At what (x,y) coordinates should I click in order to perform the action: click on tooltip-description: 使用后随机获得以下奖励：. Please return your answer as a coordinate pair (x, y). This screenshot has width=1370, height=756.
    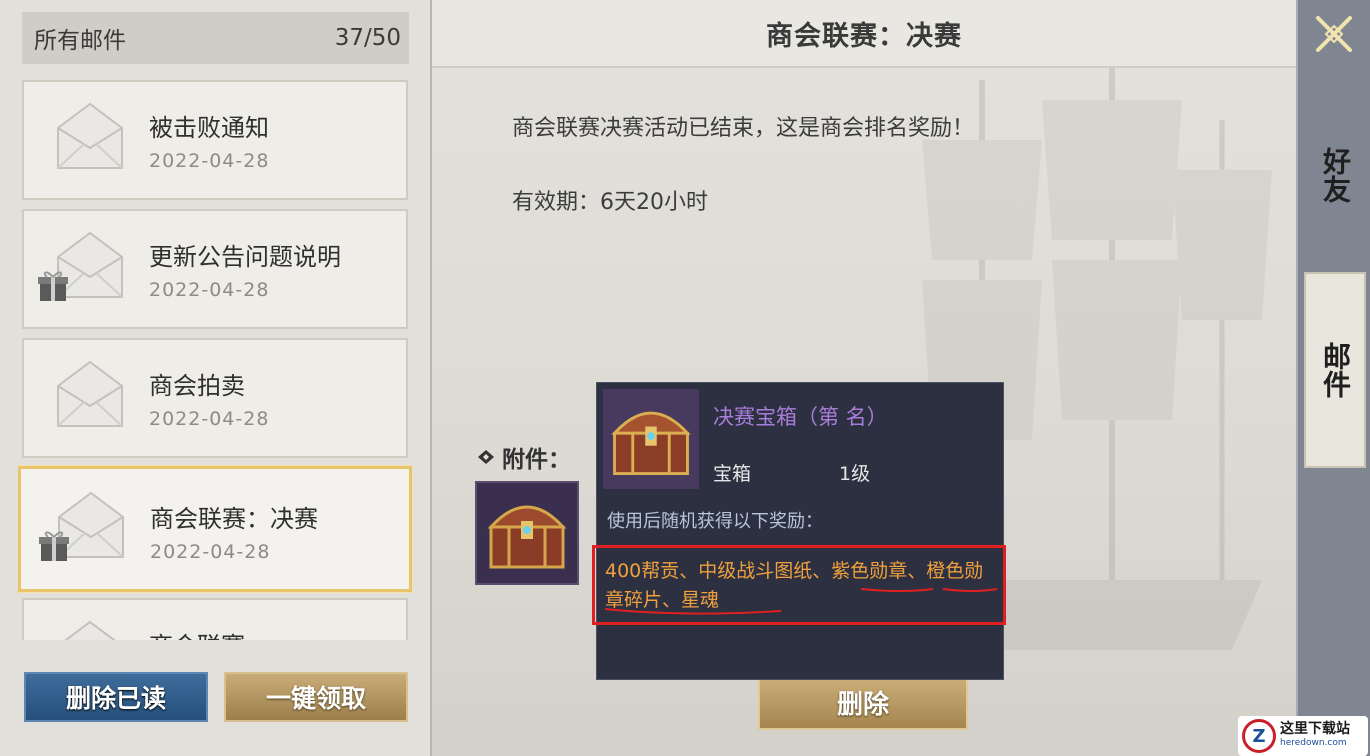
    Looking at the image, I should click on (715, 521).